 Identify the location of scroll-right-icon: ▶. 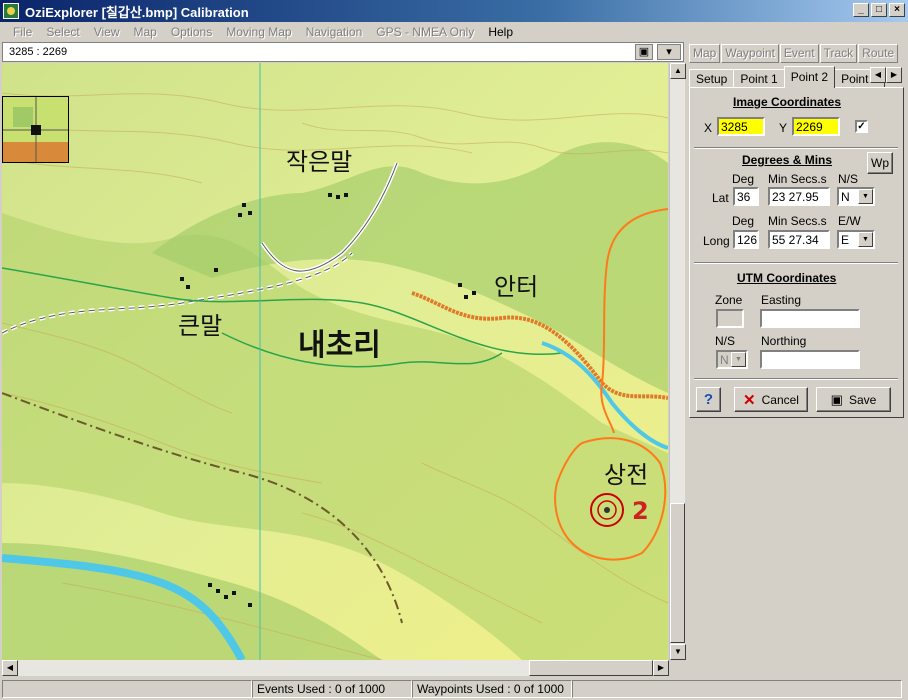
(661, 668).